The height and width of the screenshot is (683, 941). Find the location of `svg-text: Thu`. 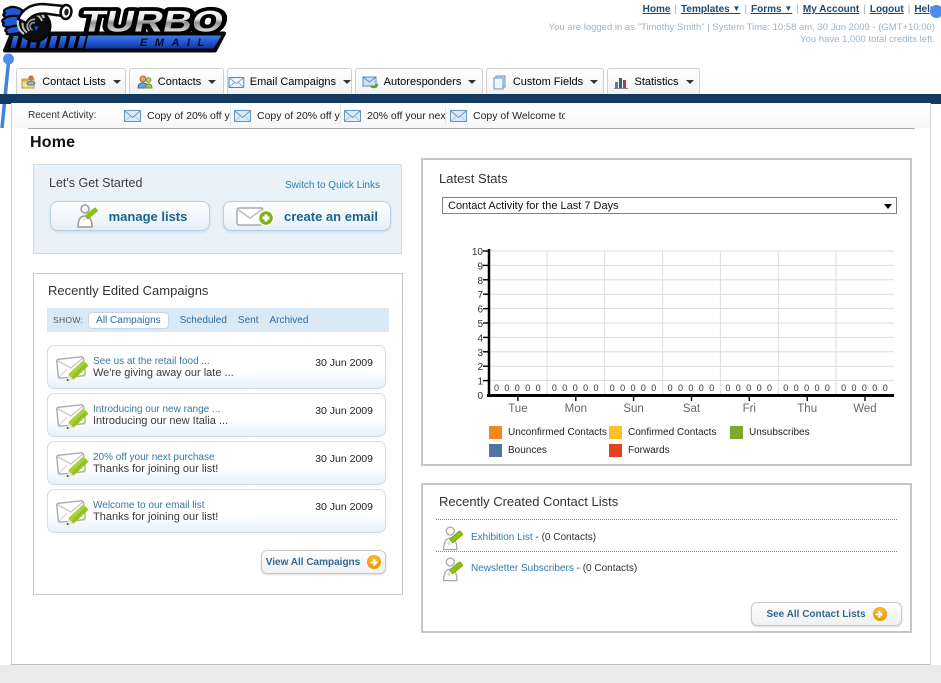

svg-text: Thu is located at coordinates (807, 409).